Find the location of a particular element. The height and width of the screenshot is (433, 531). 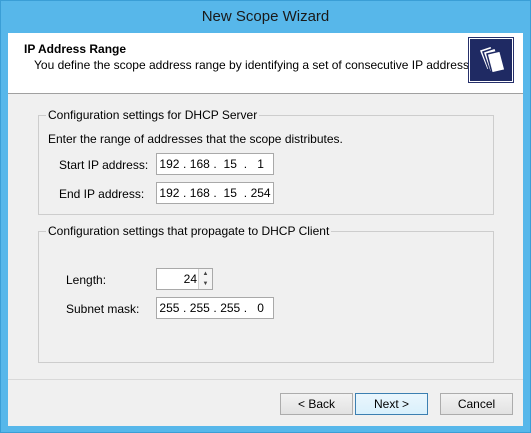

length-spinner: 24 ▲ ▼ is located at coordinates (184, 279).